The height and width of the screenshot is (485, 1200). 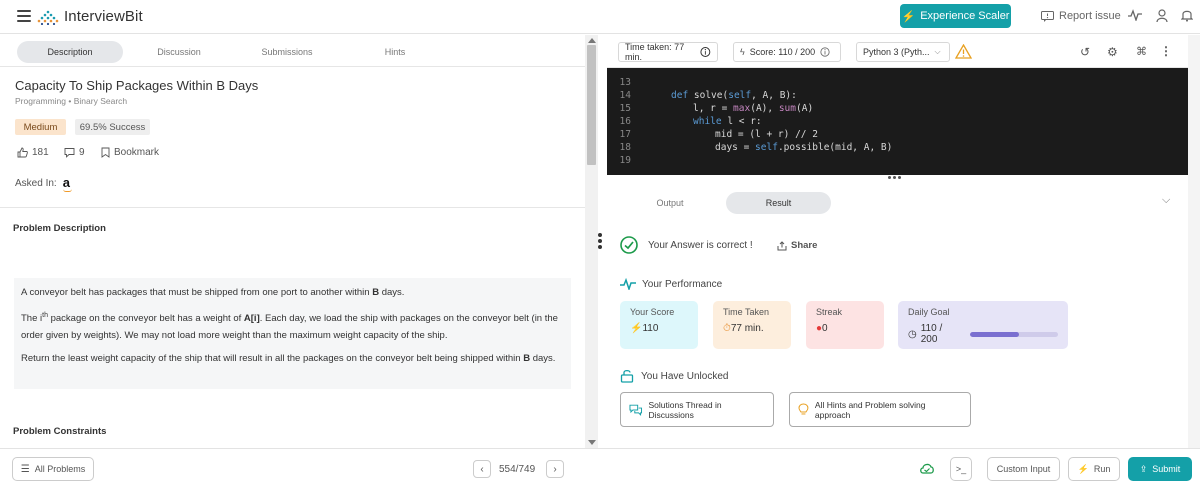 I want to click on unlocked-label: You Have Unlocked, so click(x=685, y=376).